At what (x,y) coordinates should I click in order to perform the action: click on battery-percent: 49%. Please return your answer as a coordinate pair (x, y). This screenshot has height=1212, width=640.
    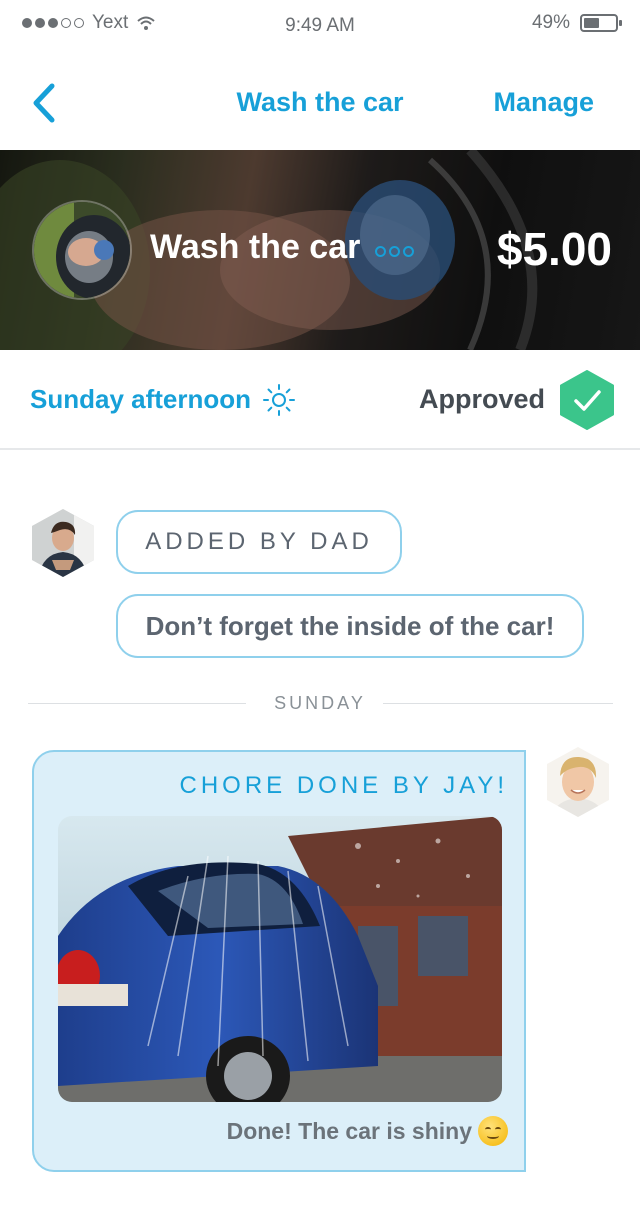
    Looking at the image, I should click on (550, 22).